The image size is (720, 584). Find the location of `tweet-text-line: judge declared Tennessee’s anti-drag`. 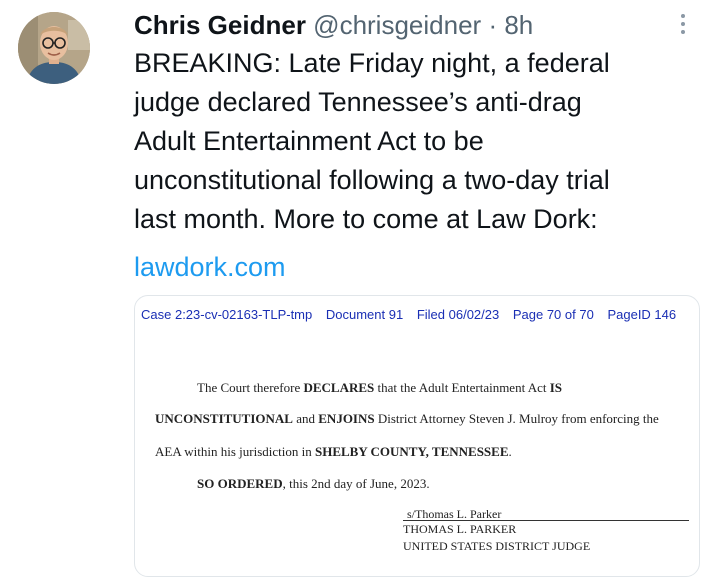

tweet-text-line: judge declared Tennessee’s anti-drag is located at coordinates (358, 102).